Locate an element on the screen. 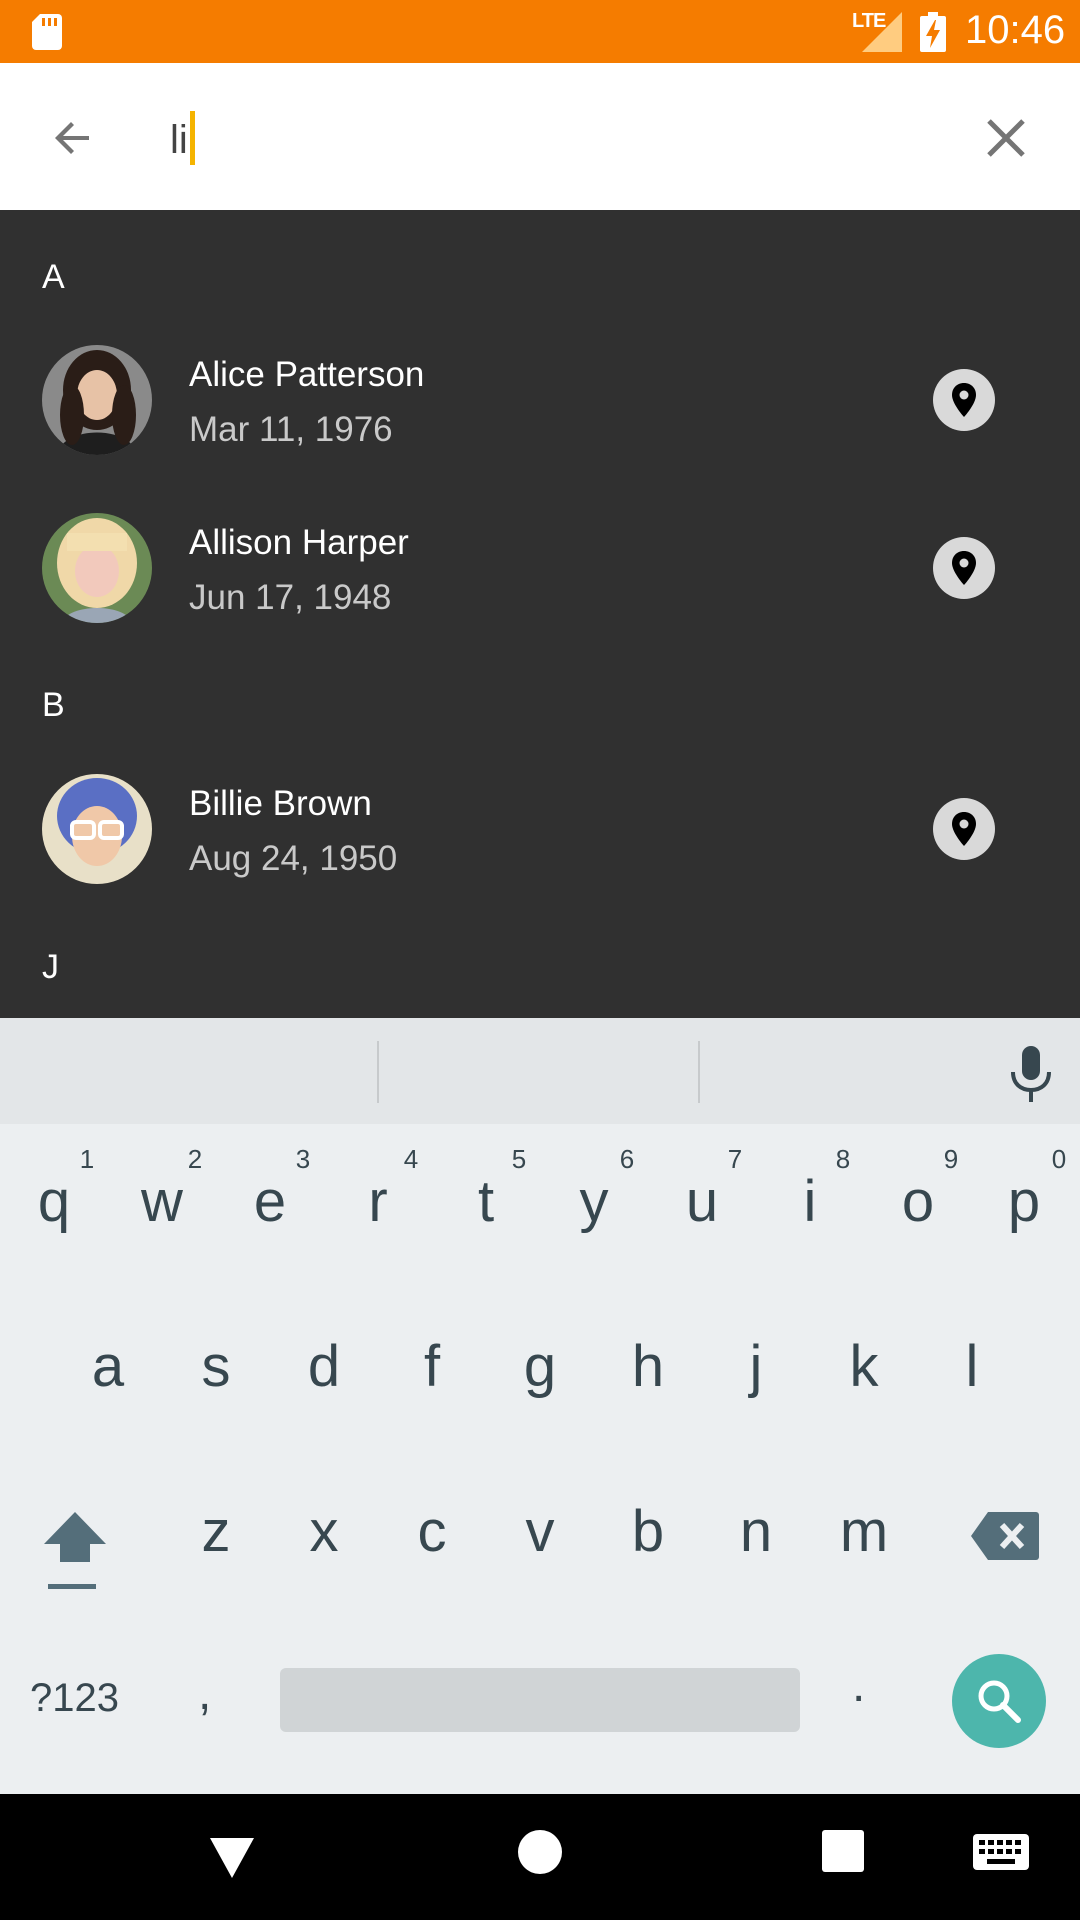 This screenshot has height=1920, width=1080. contact-date: Jun 17, 1948 is located at coordinates (290, 597).